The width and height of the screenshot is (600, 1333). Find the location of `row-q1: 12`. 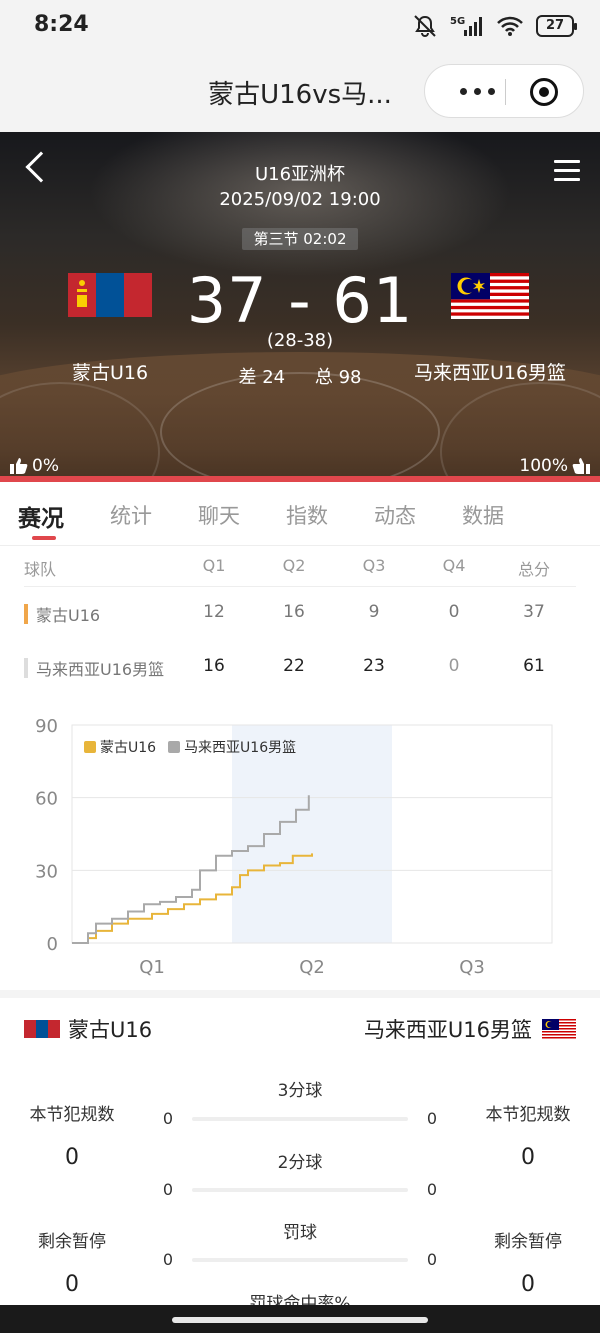

row-q1: 12 is located at coordinates (214, 612).